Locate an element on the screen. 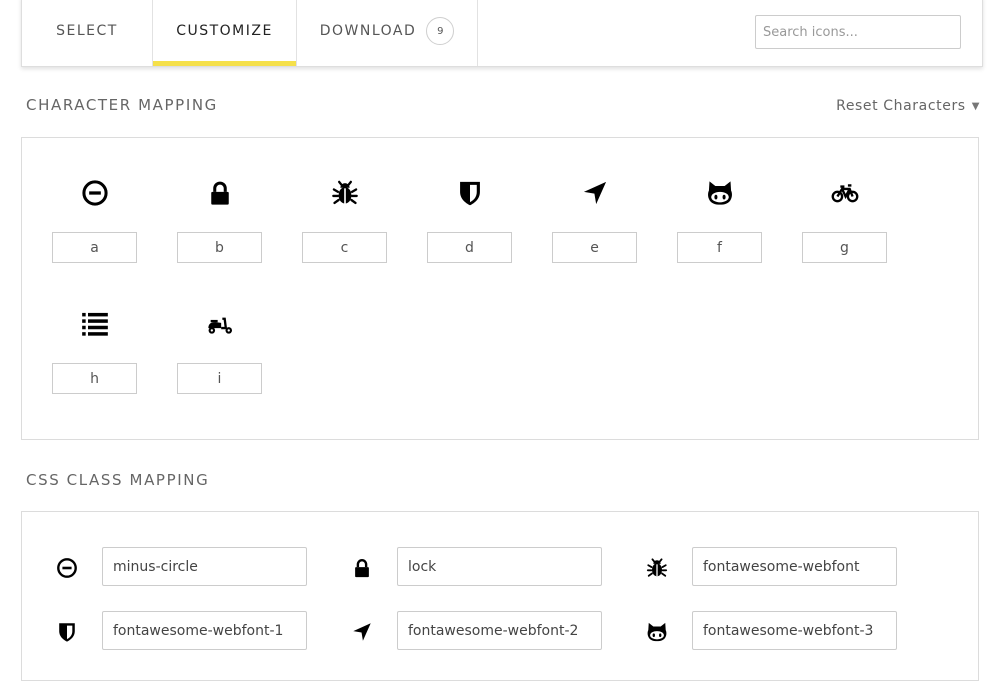 The image size is (1001, 681). tab-customize: CUSTOMIZE is located at coordinates (224, 33).